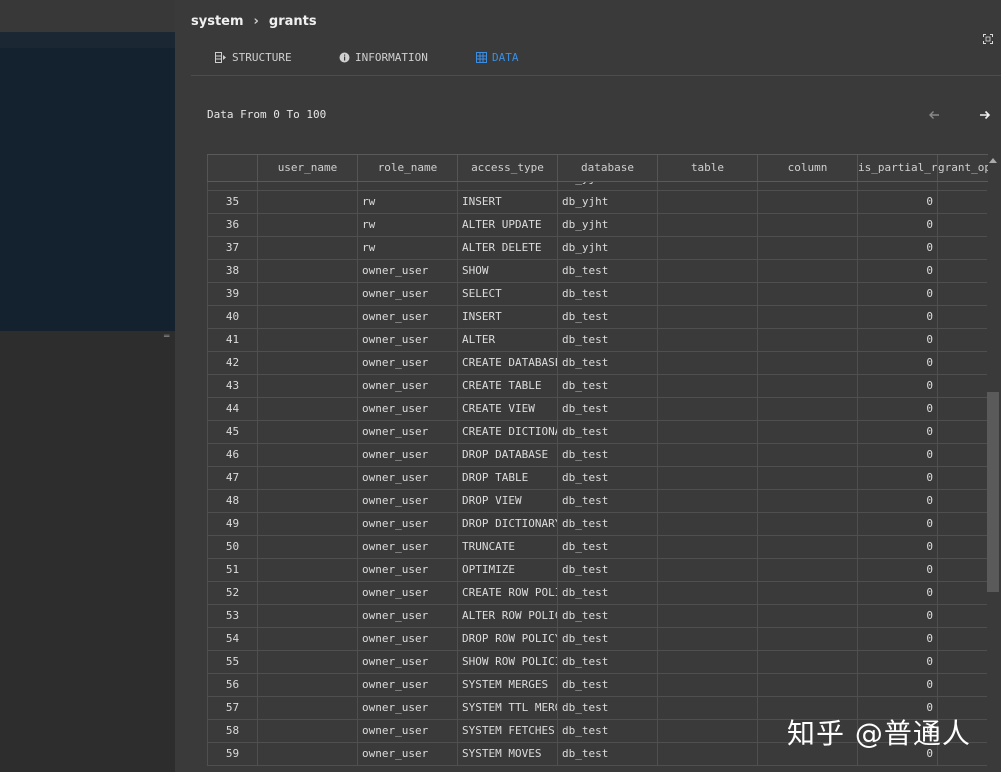 Image resolution: width=1001 pixels, height=772 pixels. What do you see at coordinates (507, 753) in the screenshot?
I see `table-cell: SYSTEM MOVES` at bounding box center [507, 753].